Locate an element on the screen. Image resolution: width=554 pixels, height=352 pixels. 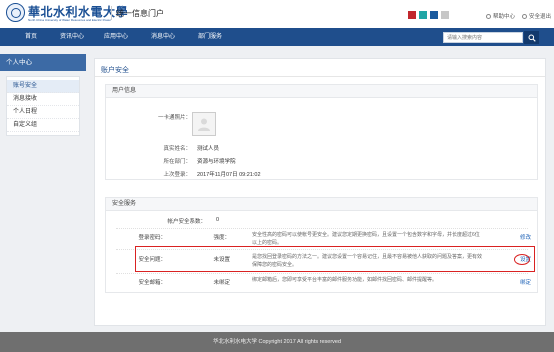
login-password-label: 登录密码： is located at coordinates (152, 238).